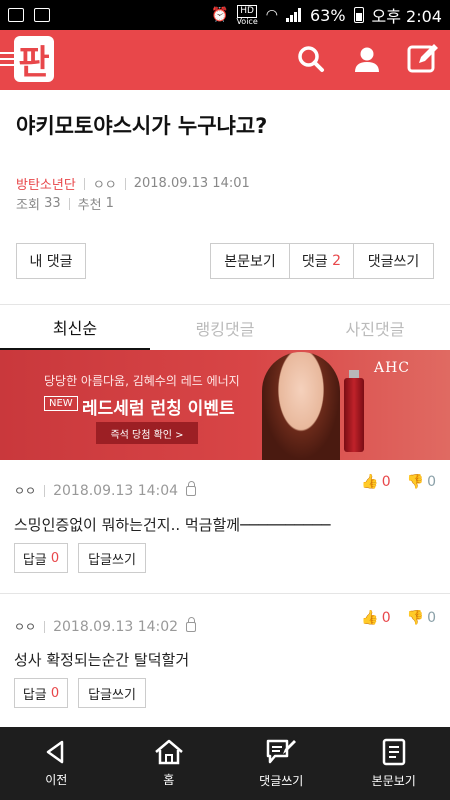 Image resolution: width=450 pixels, height=800 pixels. What do you see at coordinates (104, 185) in the screenshot?
I see `post-nickname: ㅇㅇ` at bounding box center [104, 185].